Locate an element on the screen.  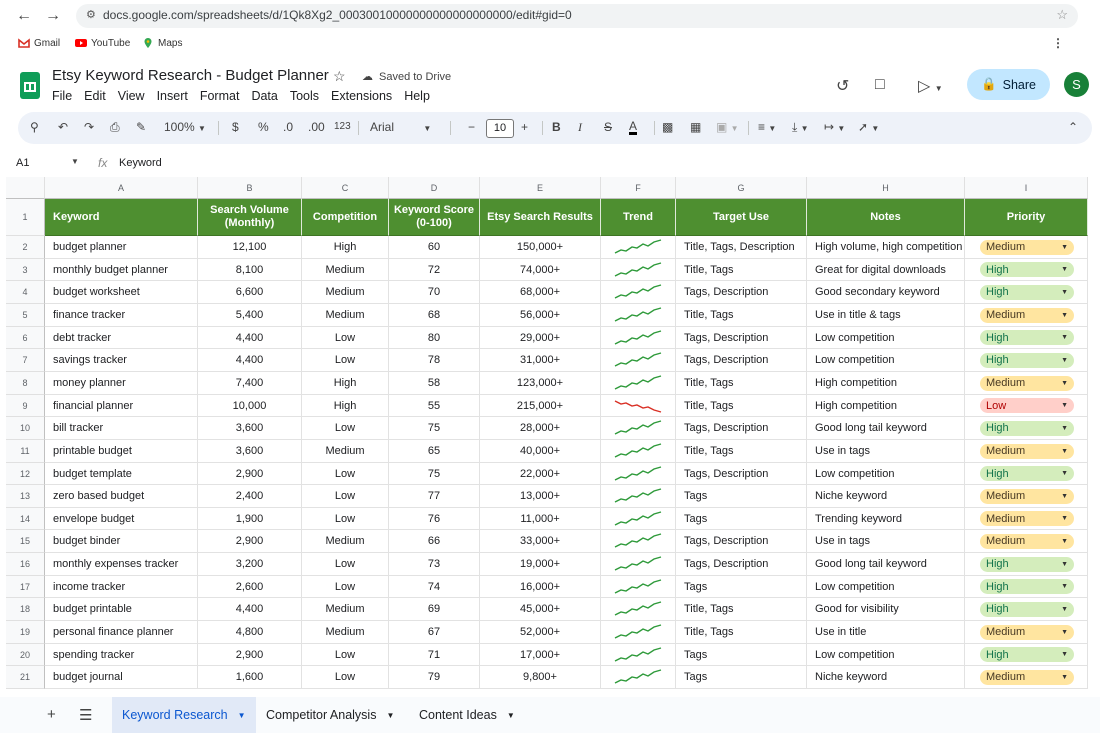
row-header: 18 is located at coordinates (25, 609).